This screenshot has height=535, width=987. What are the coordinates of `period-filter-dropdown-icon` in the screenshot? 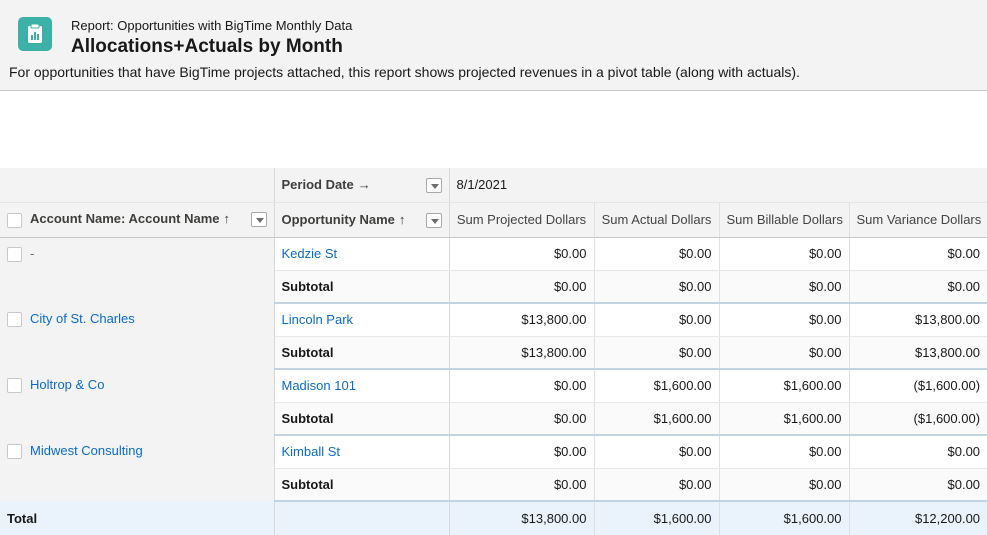 It's located at (433, 185).